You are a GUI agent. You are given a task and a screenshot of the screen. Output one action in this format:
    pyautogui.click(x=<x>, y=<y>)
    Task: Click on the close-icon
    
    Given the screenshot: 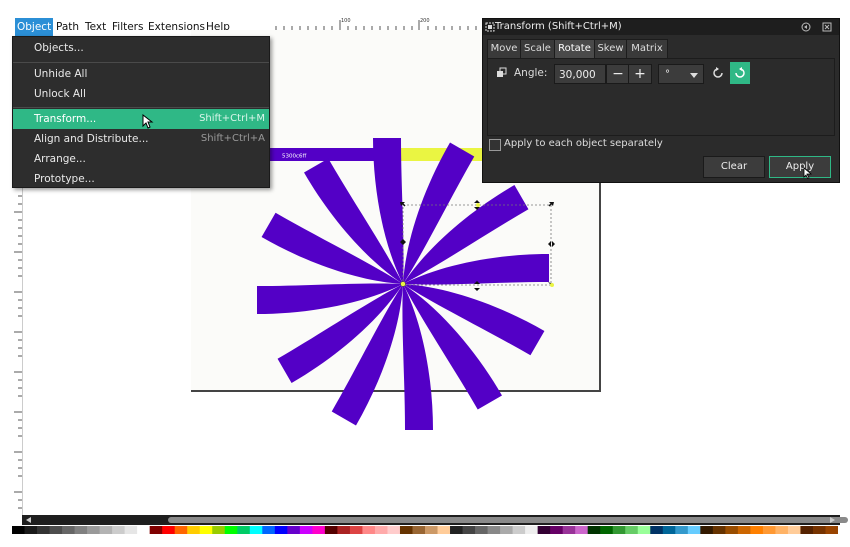 What is the action you would take?
    pyautogui.click(x=827, y=27)
    